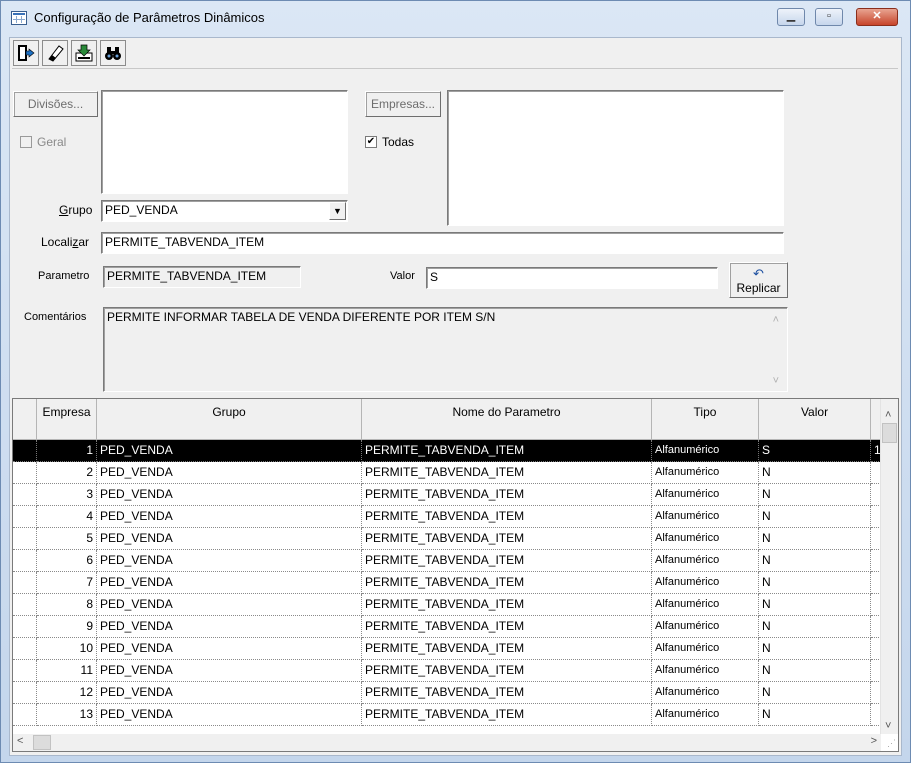 The image size is (913, 765). I want to click on cell-empresa: 7, so click(67, 583).